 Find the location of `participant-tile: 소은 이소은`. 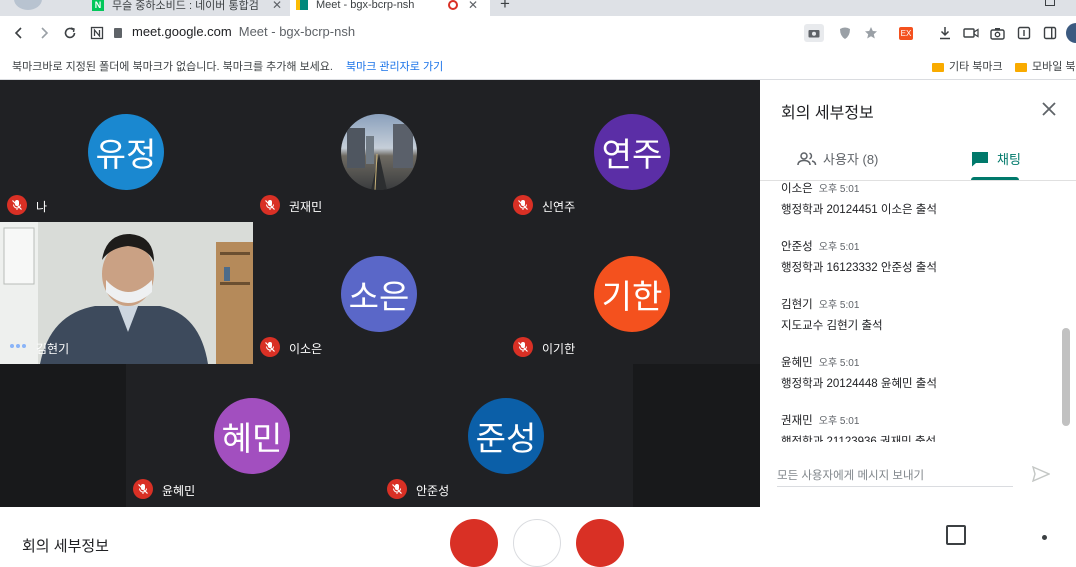

participant-tile: 소은 이소은 is located at coordinates (379, 293).